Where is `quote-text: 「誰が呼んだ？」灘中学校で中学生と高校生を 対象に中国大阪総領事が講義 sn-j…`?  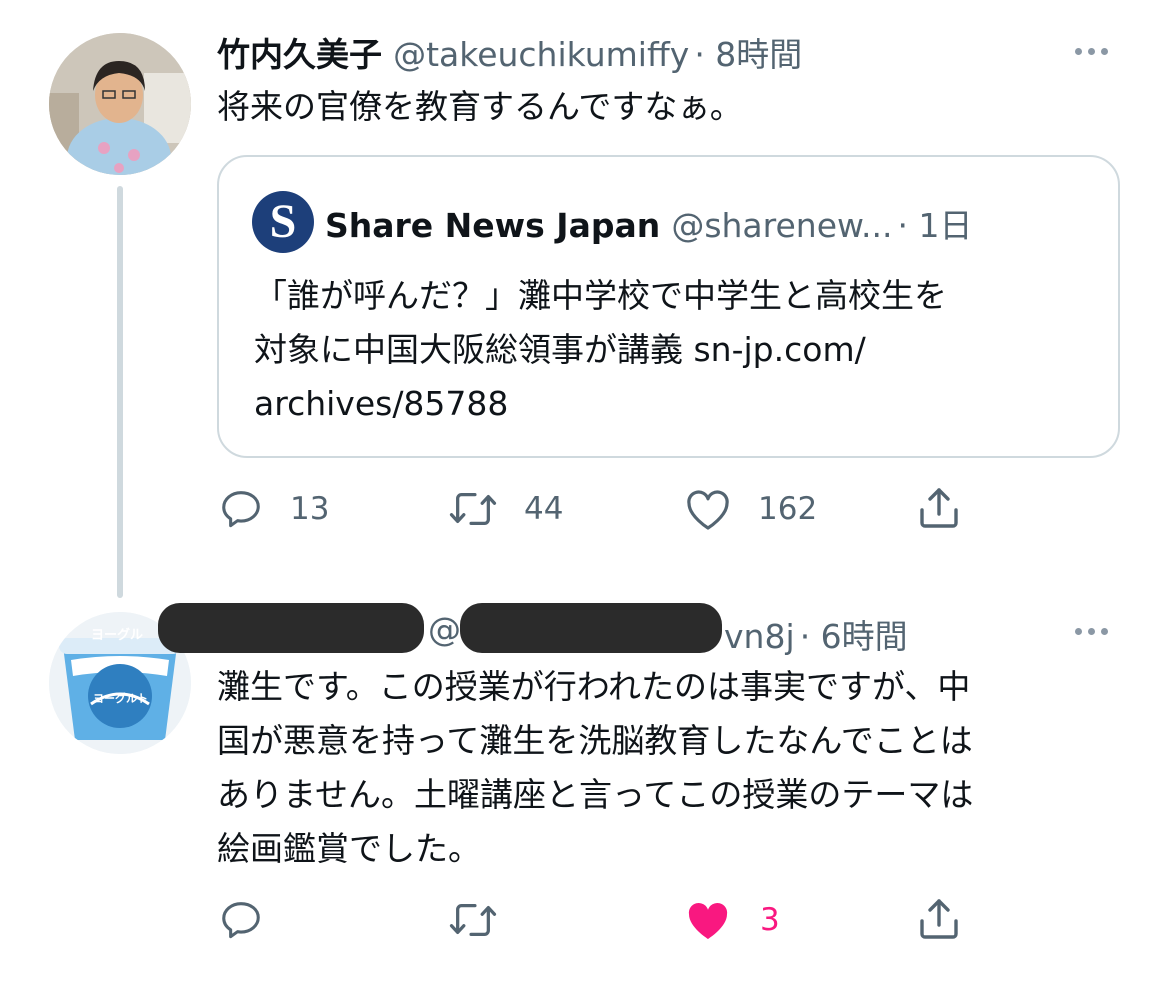
quote-text: 「誰が呼んだ？」灘中学校で中学生と高校生を 対象に中国大阪総領事が講義 sn-j… is located at coordinates (600, 350).